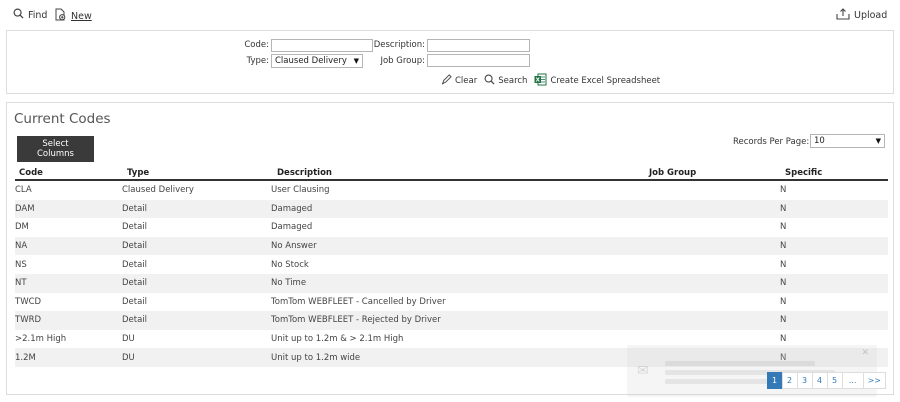  Describe the element at coordinates (337, 339) in the screenshot. I see `cell-description: Unit up to 1.2m & > 2.1m High` at that location.